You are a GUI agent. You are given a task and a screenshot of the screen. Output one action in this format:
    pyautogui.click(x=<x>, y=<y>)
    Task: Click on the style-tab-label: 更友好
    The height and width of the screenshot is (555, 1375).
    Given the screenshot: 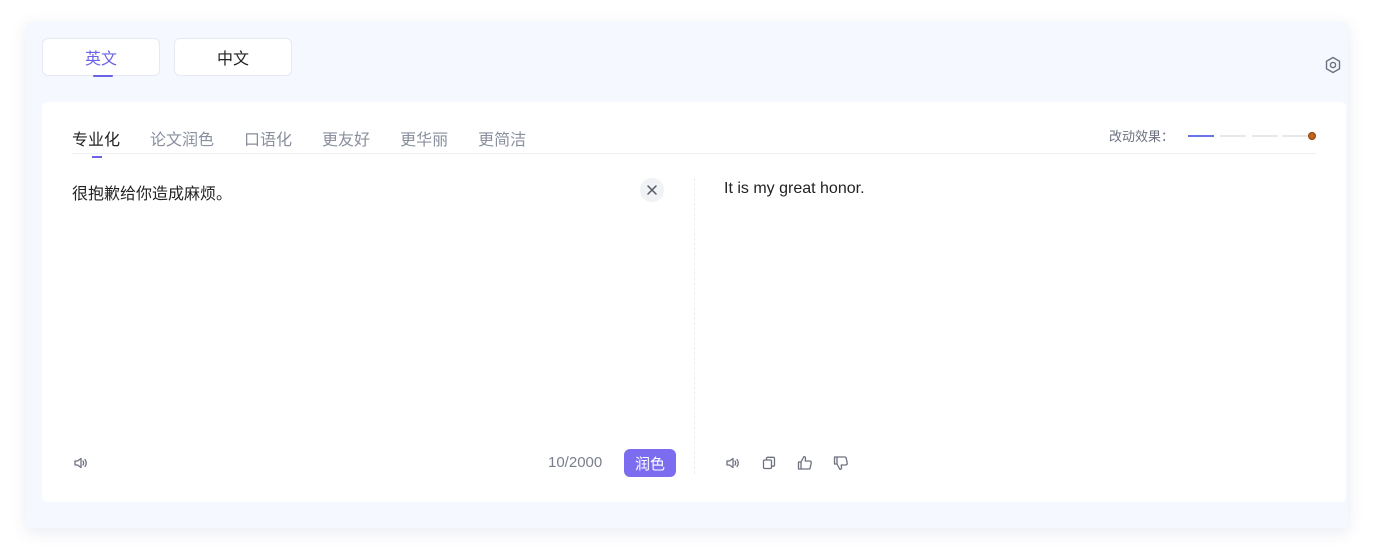 What is the action you would take?
    pyautogui.click(x=346, y=140)
    